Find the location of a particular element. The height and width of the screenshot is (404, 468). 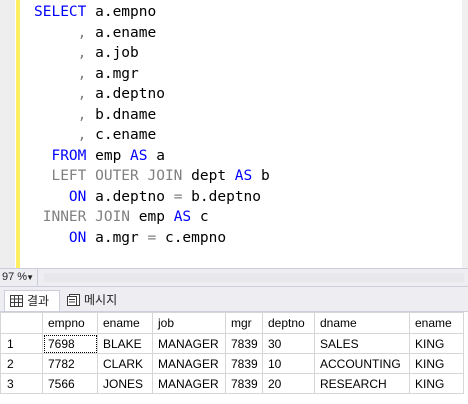

editor-vertical-scrollbar is located at coordinates (465, 134).